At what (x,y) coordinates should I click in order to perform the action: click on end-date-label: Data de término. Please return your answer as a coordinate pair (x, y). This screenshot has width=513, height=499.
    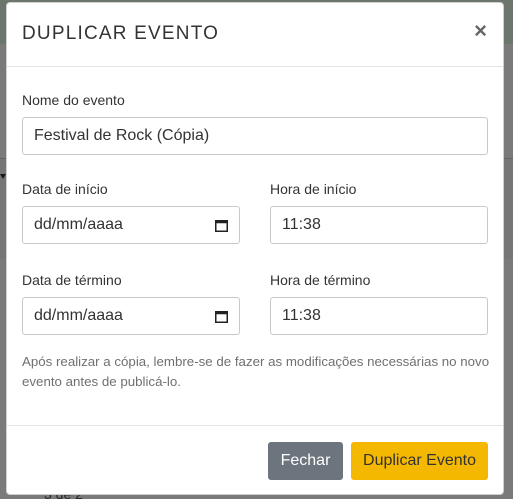
    Looking at the image, I should click on (72, 280).